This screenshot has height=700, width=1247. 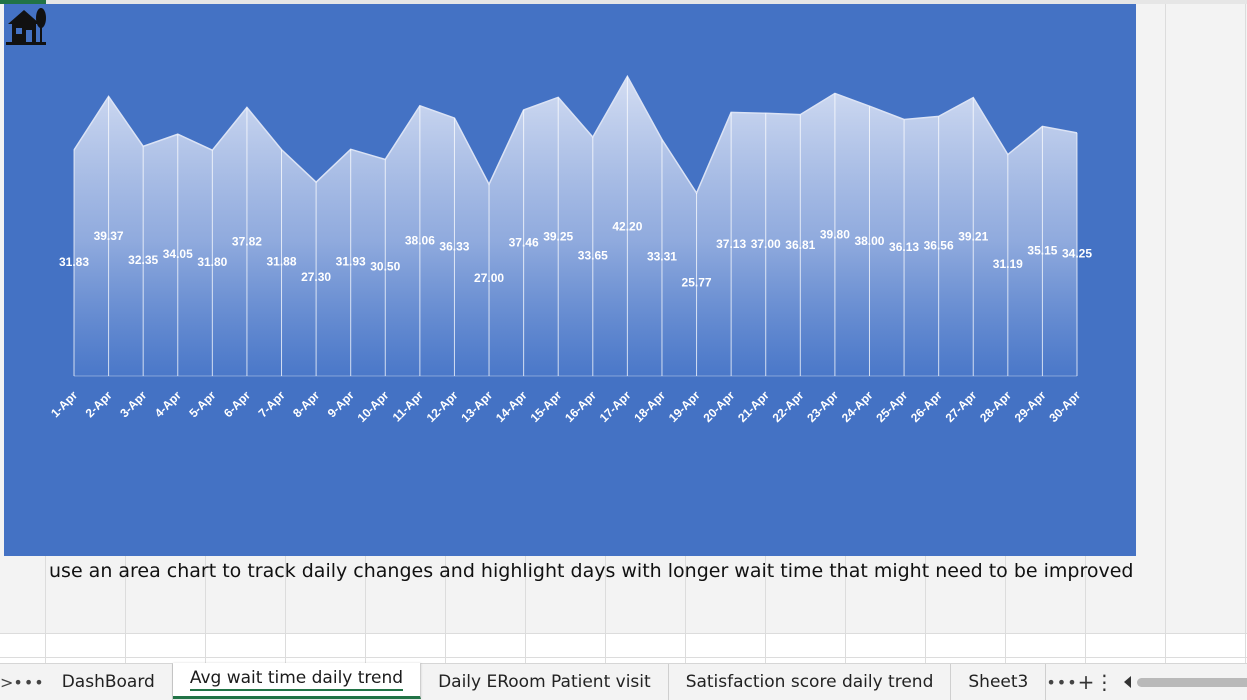 I want to click on tab-label: DashBoard, so click(x=108, y=682).